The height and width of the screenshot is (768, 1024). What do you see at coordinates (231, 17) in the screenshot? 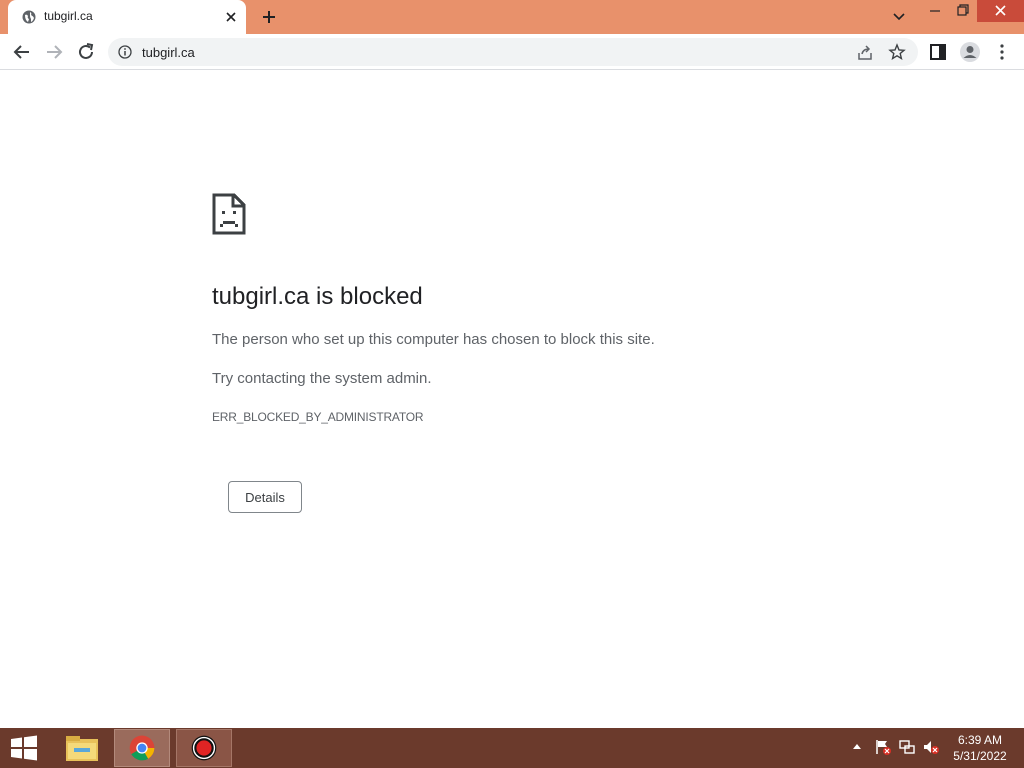
I see `close-icon` at bounding box center [231, 17].